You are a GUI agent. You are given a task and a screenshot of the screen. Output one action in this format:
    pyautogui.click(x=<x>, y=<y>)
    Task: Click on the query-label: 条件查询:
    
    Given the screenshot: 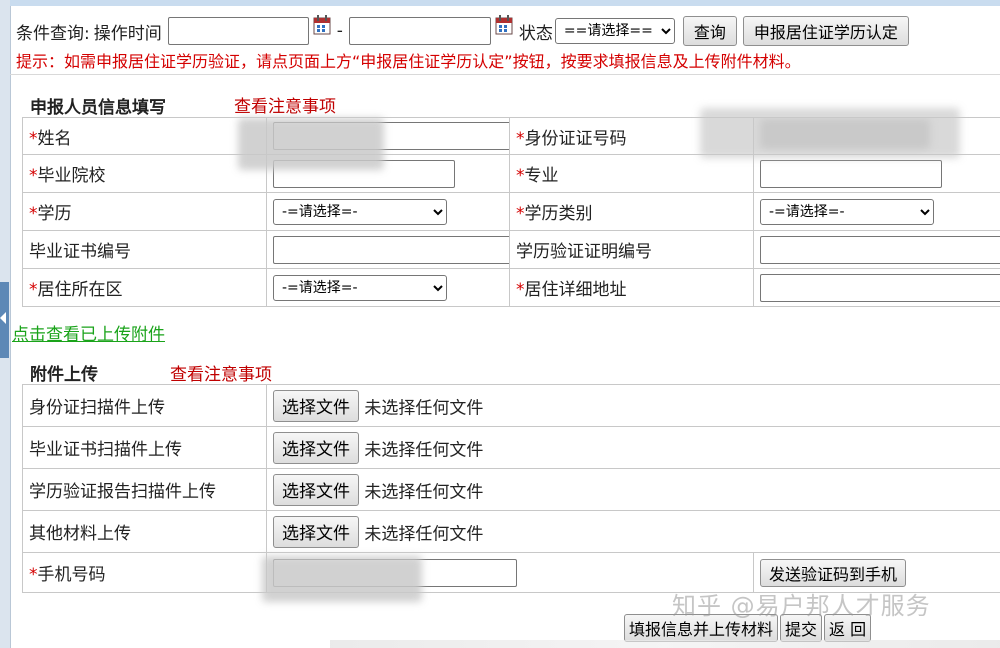 What is the action you would take?
    pyautogui.click(x=53, y=33)
    